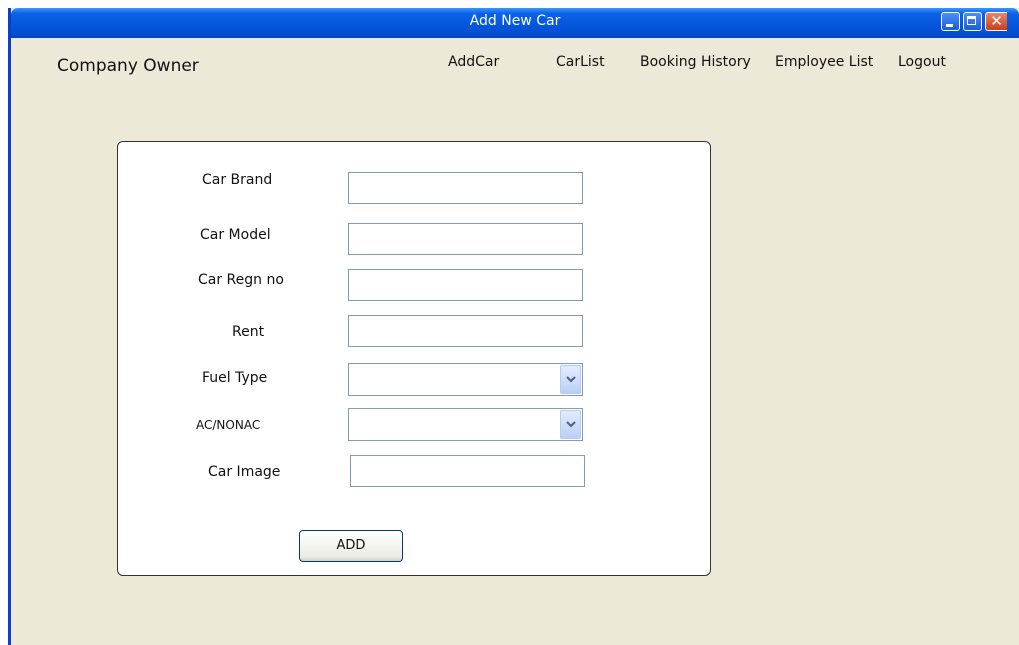 The height and width of the screenshot is (645, 1019). Describe the element at coordinates (467, 471) in the screenshot. I see `car-image-input` at that location.